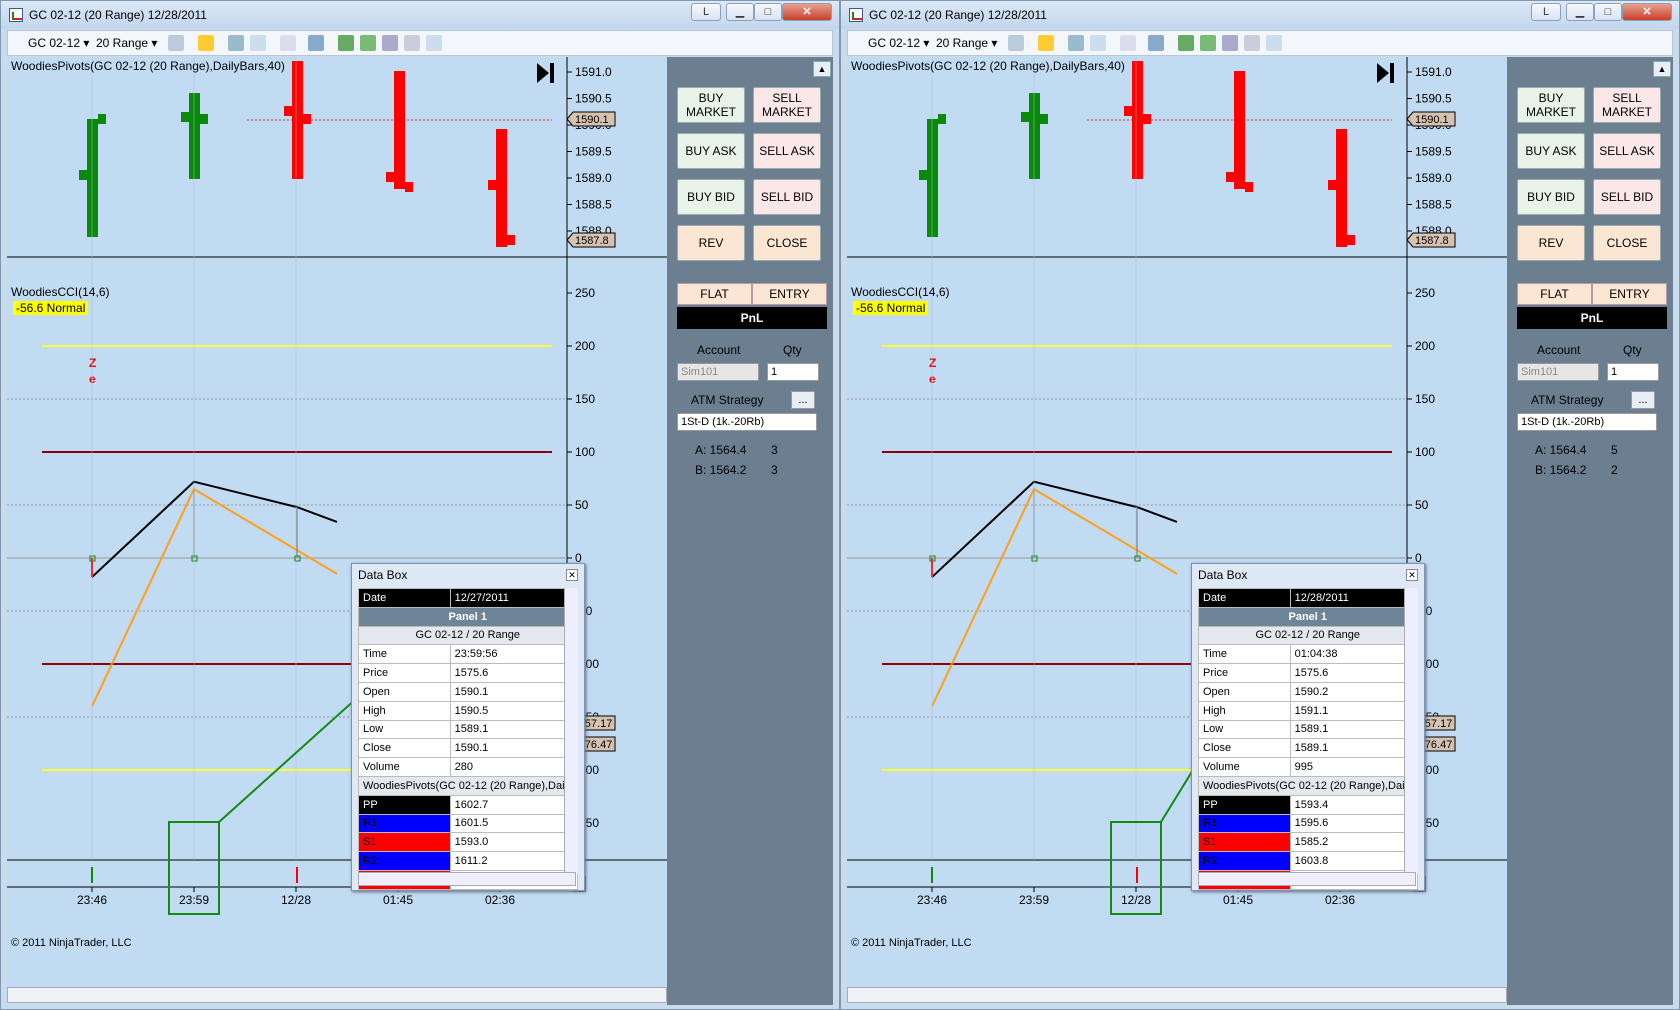 The width and height of the screenshot is (1680, 1010). What do you see at coordinates (1629, 294) in the screenshot?
I see `entry-status: ENTRY` at bounding box center [1629, 294].